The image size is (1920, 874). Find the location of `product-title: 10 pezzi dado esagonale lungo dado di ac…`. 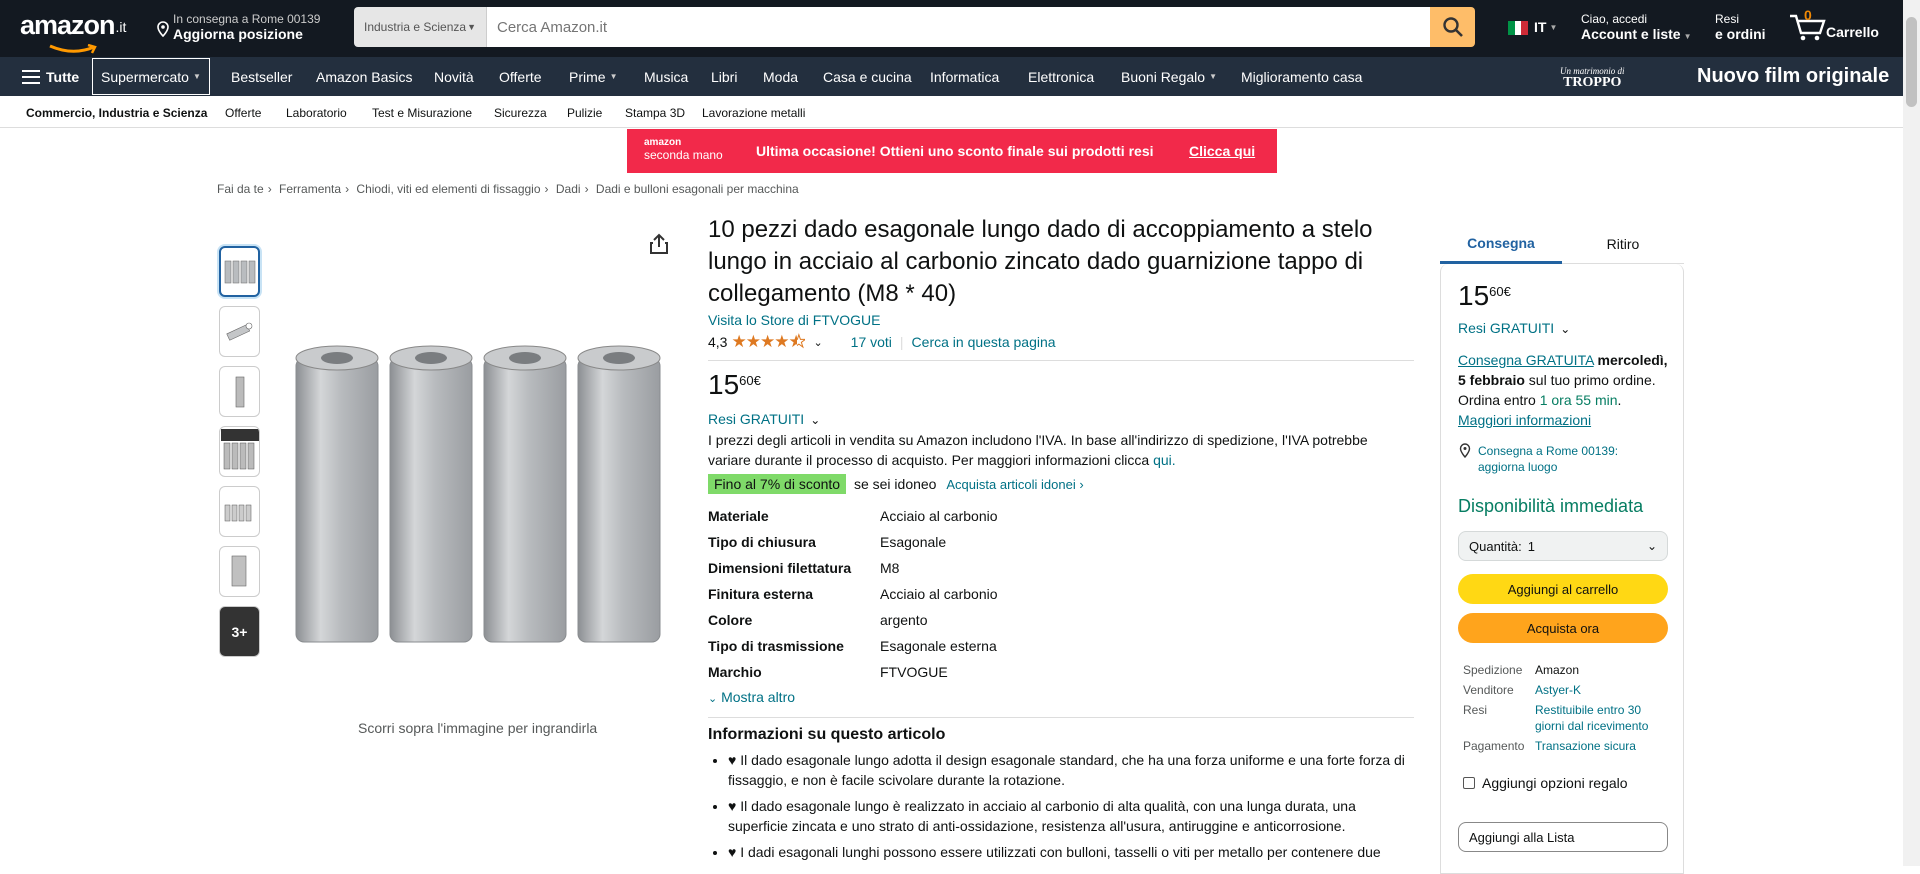

product-title: 10 pezzi dado esagonale lungo dado di ac… is located at coordinates (1040, 261).